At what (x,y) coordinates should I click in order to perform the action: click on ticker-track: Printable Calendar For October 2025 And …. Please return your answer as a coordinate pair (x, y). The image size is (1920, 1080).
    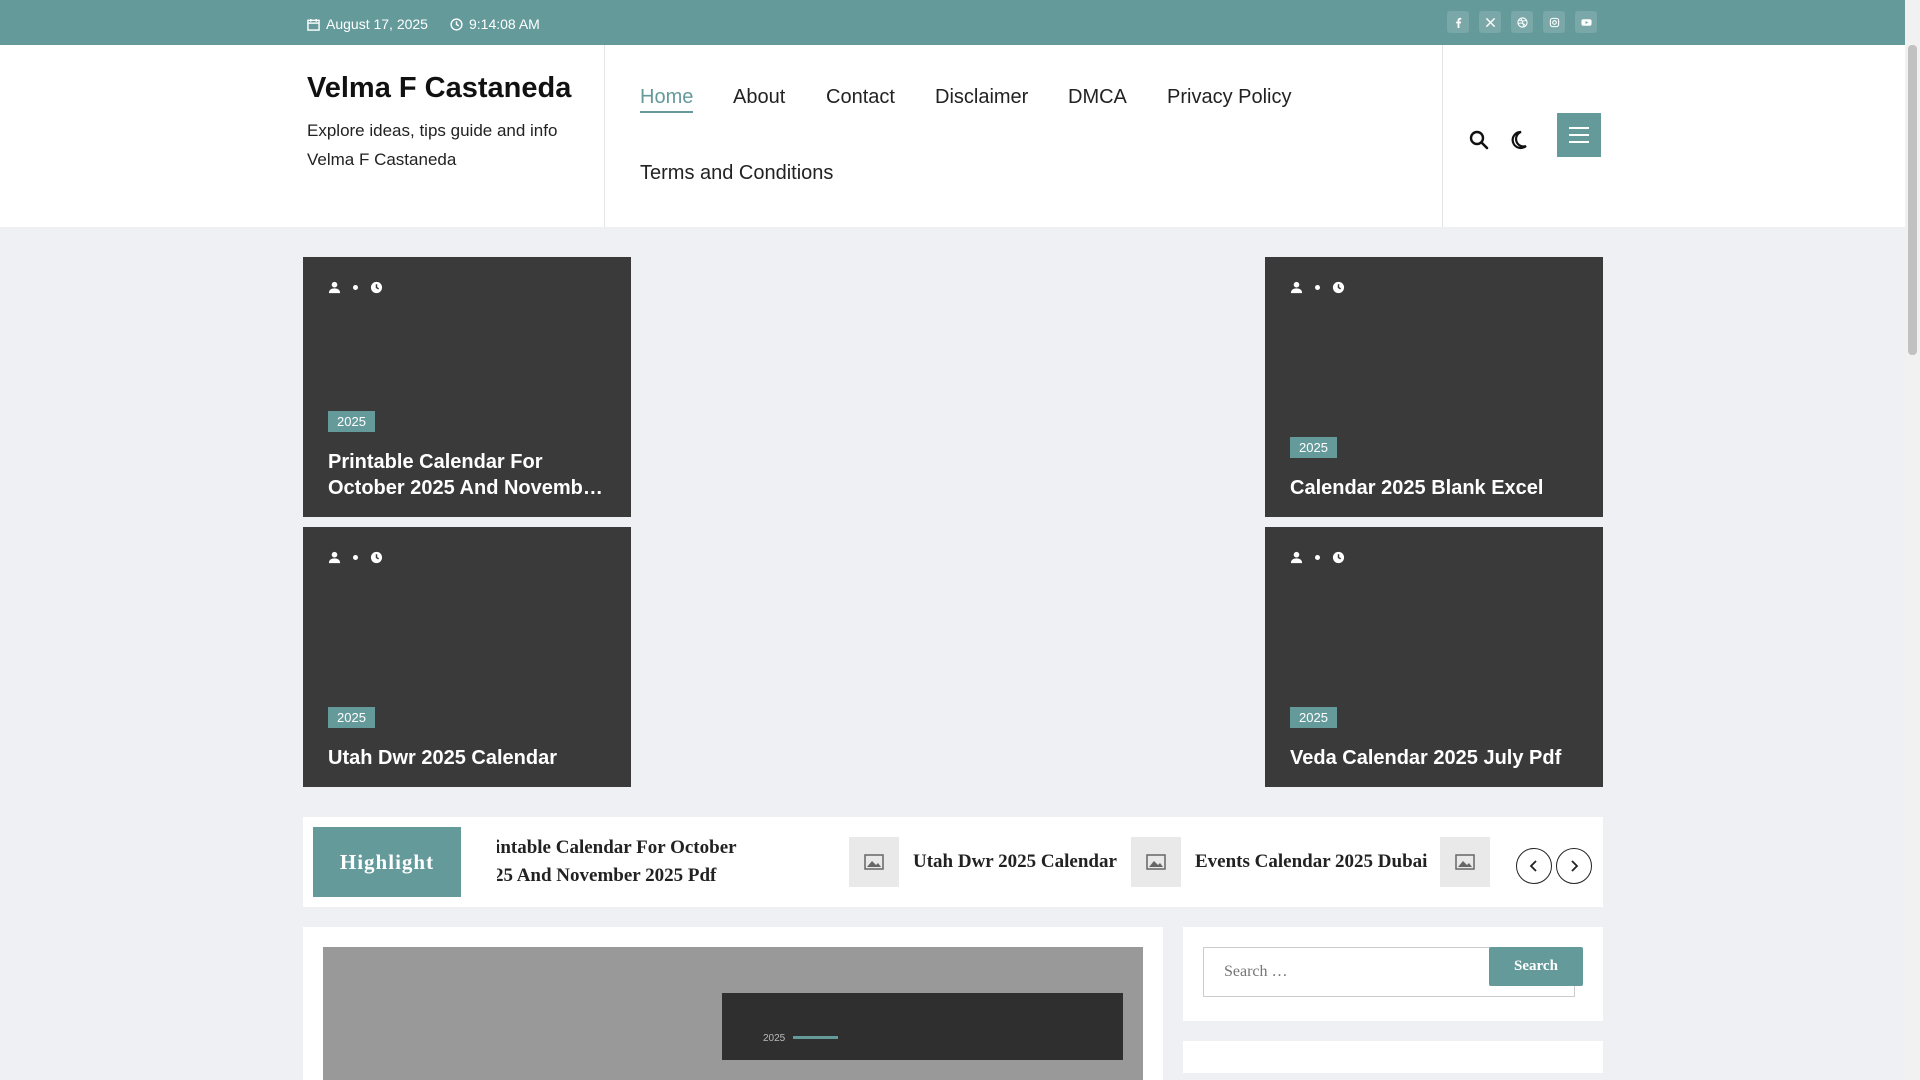
    Looking at the image, I should click on (997, 862).